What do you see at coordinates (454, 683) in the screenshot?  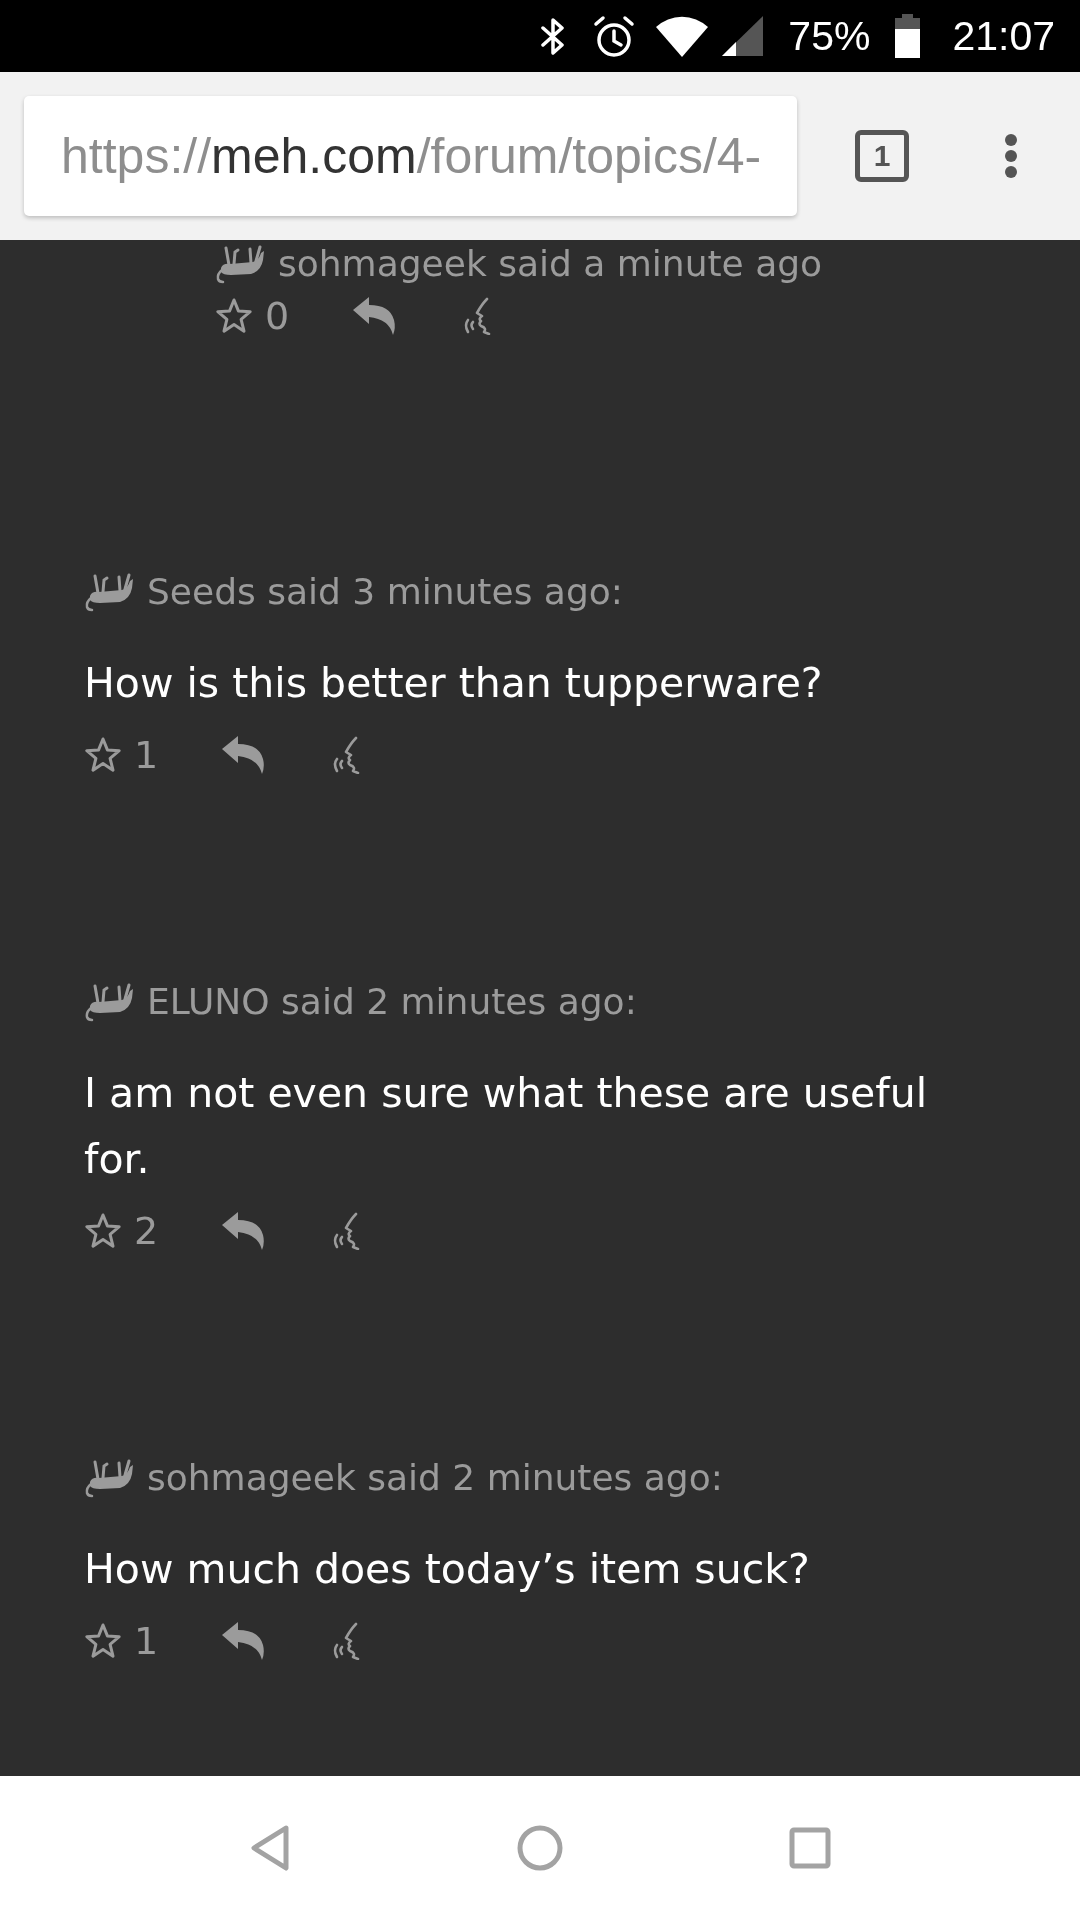 I see `comment-text: How is this better than tupperware?` at bounding box center [454, 683].